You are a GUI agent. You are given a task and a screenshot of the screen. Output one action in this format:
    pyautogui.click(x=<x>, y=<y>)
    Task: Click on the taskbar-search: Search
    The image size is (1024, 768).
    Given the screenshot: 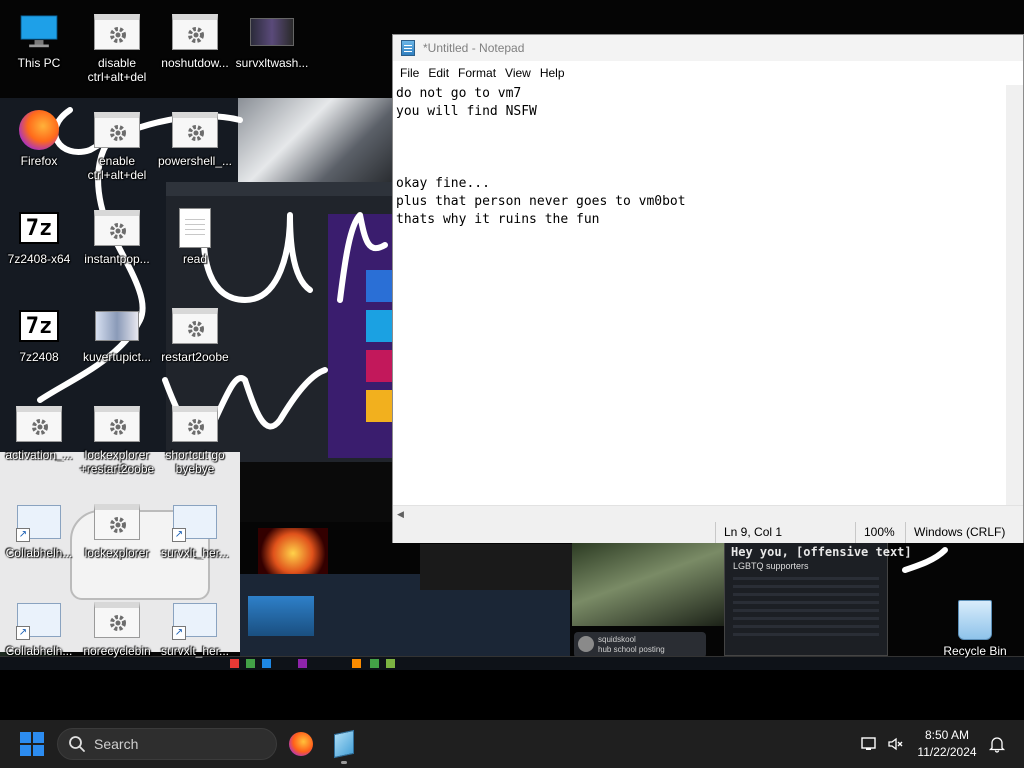 What is the action you would take?
    pyautogui.click(x=167, y=744)
    